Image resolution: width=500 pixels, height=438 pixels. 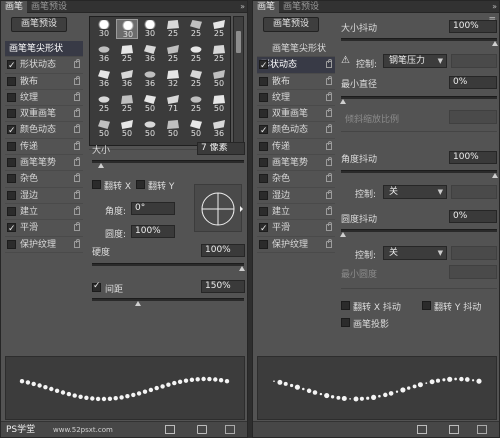 I want to click on sidebar-item-color-dynamics: 颜色动态, so click(x=44, y=130).